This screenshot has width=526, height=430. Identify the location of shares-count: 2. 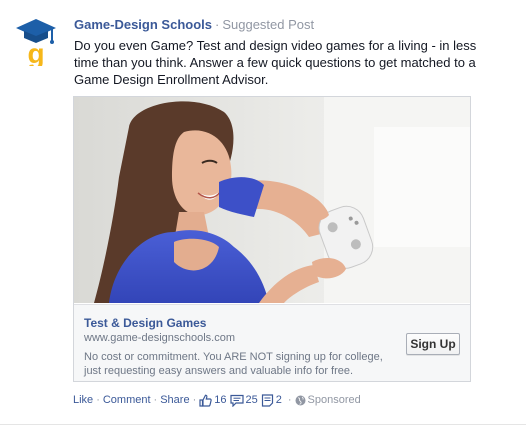
(271, 400).